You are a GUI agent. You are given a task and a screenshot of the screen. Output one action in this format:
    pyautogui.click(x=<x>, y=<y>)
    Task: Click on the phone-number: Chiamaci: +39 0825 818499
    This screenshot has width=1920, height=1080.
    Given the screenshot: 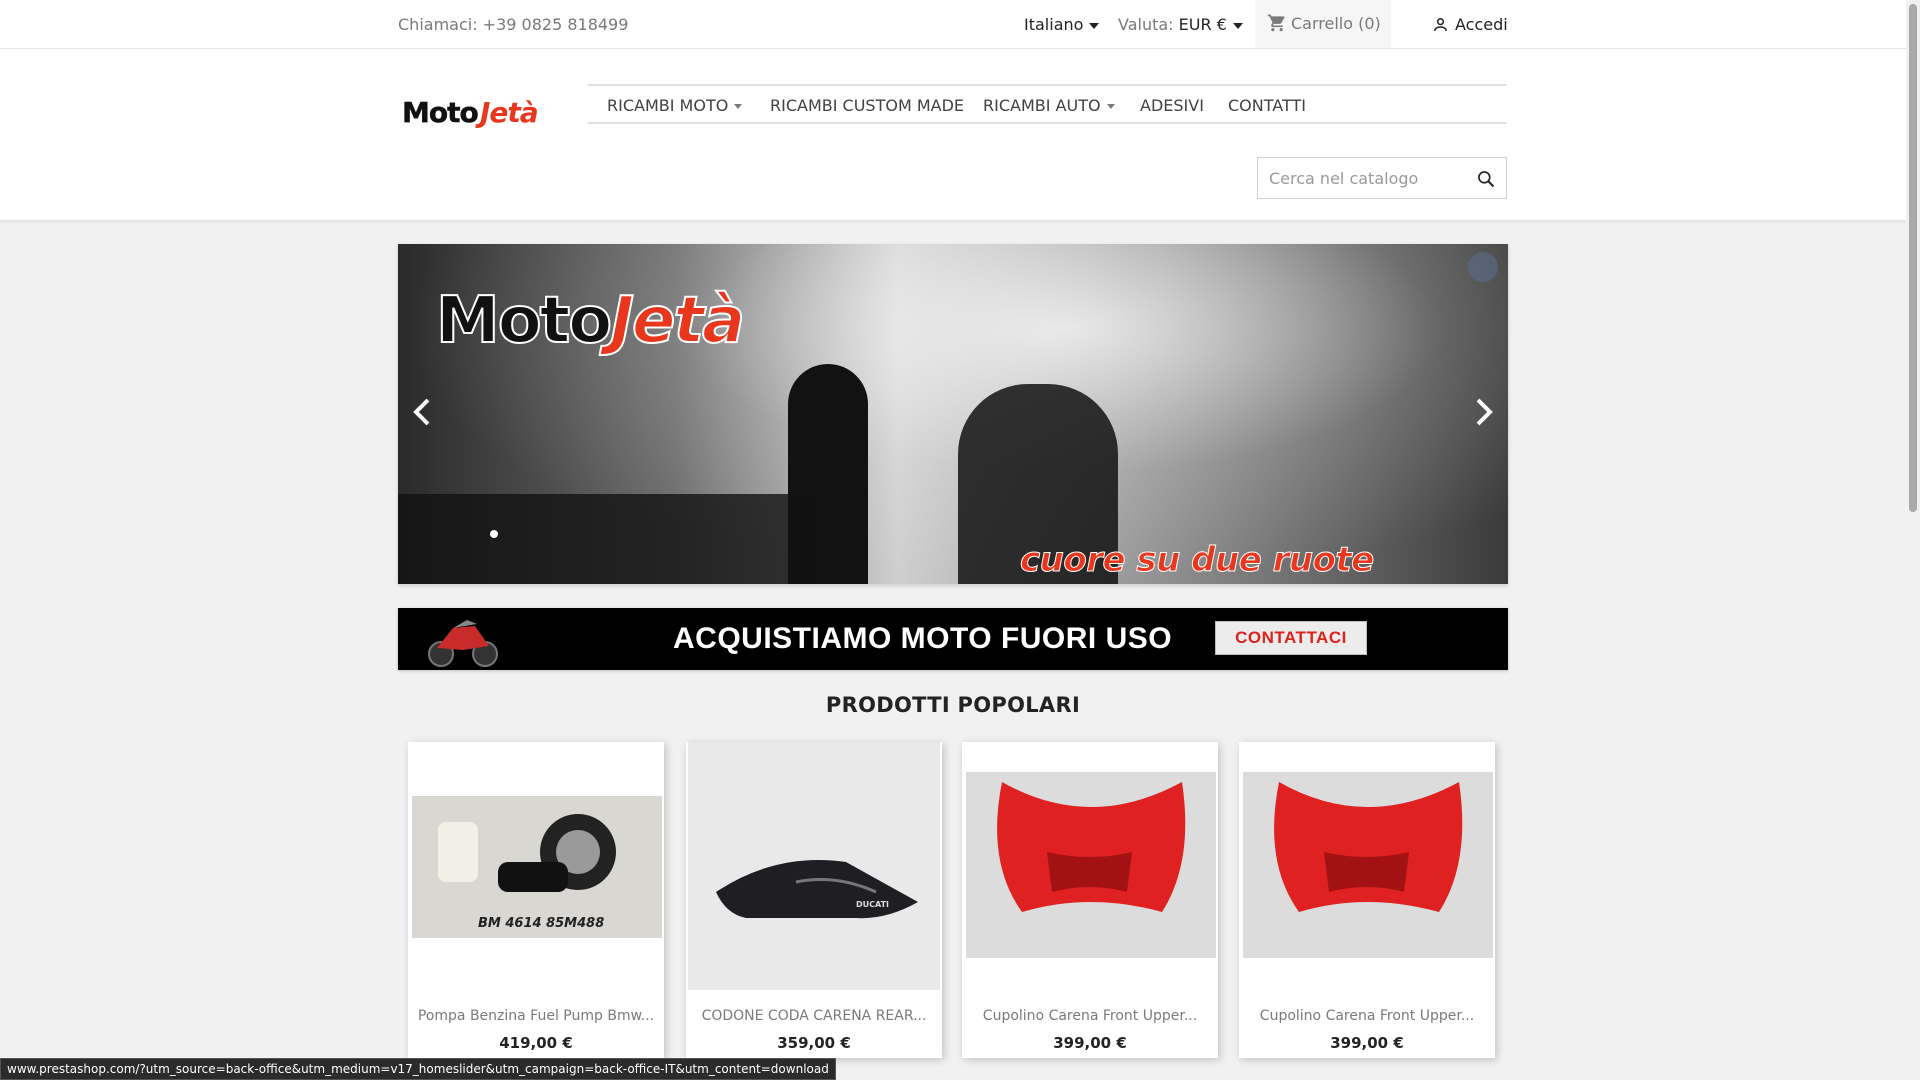 What is the action you would take?
    pyautogui.click(x=513, y=24)
    